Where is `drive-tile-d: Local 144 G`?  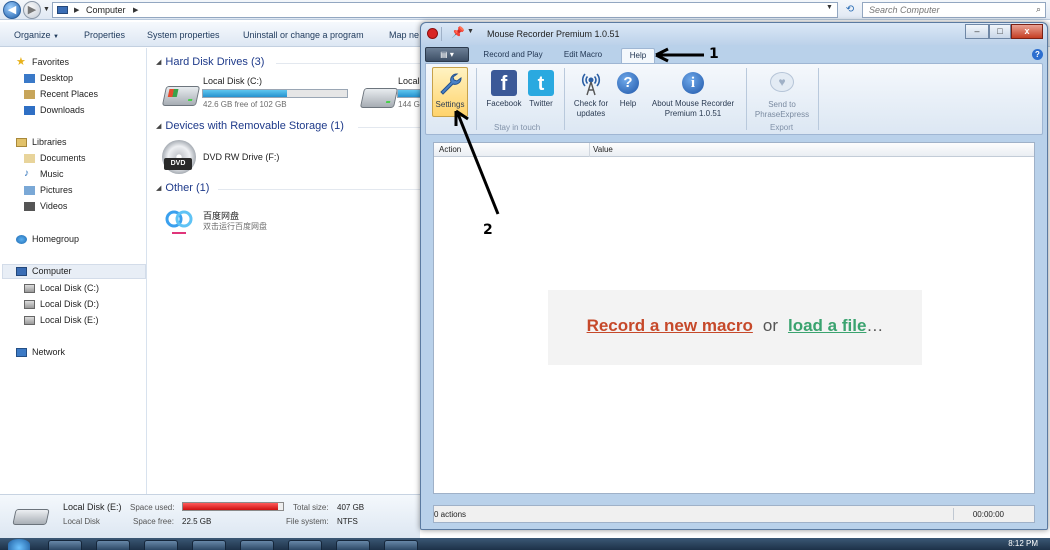 drive-tile-d: Local 144 G is located at coordinates (389, 94).